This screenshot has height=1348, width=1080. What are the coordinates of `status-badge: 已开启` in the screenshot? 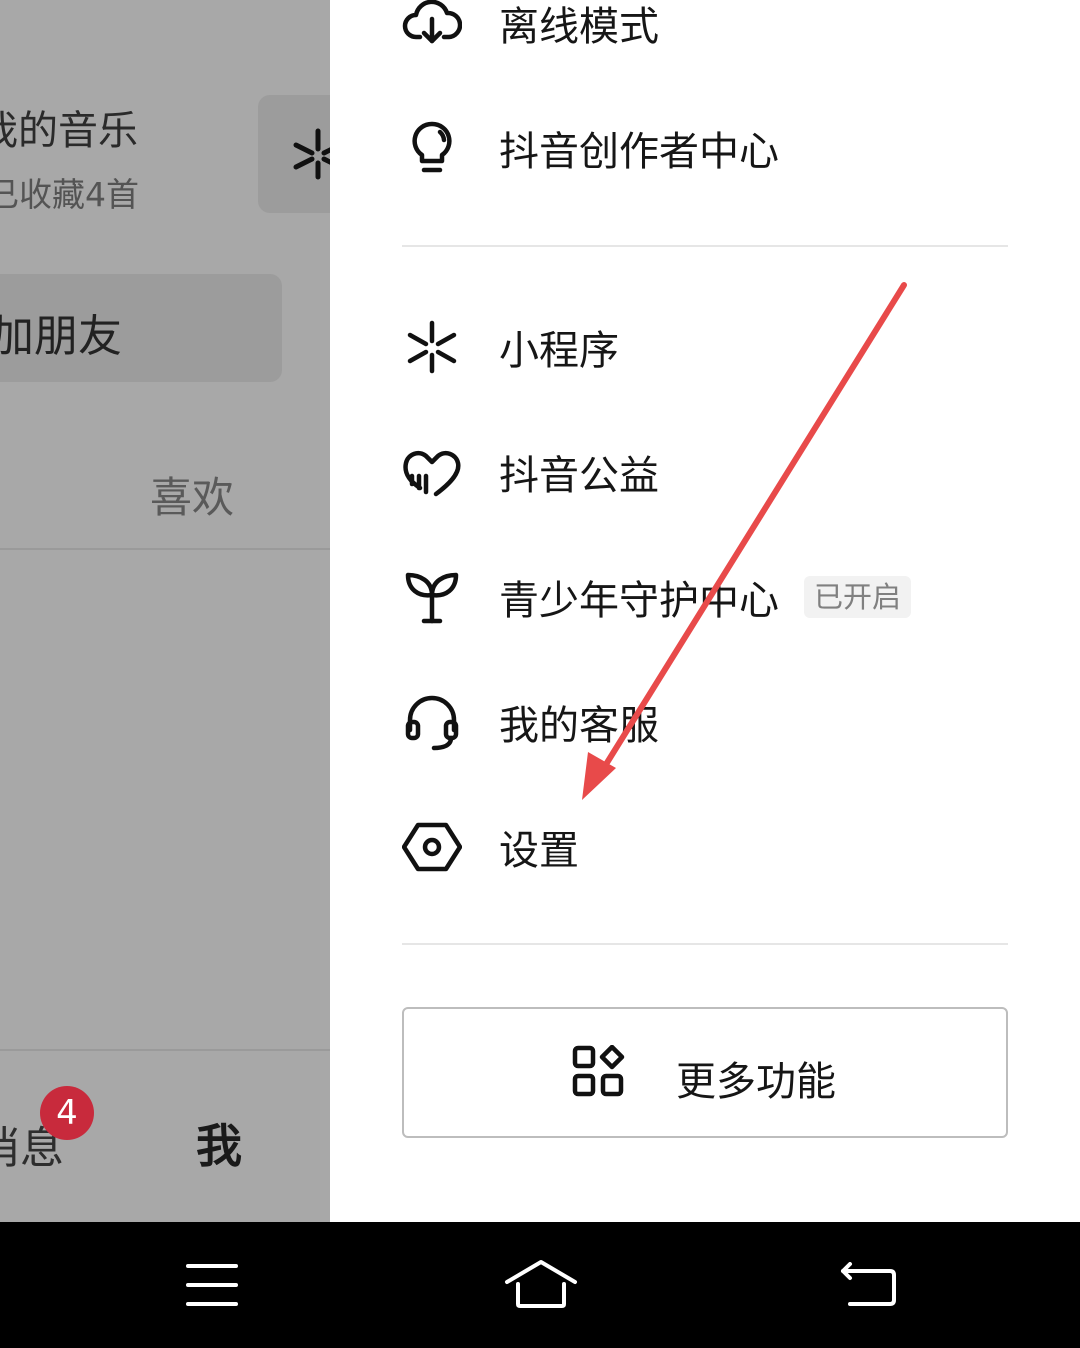 It's located at (858, 597).